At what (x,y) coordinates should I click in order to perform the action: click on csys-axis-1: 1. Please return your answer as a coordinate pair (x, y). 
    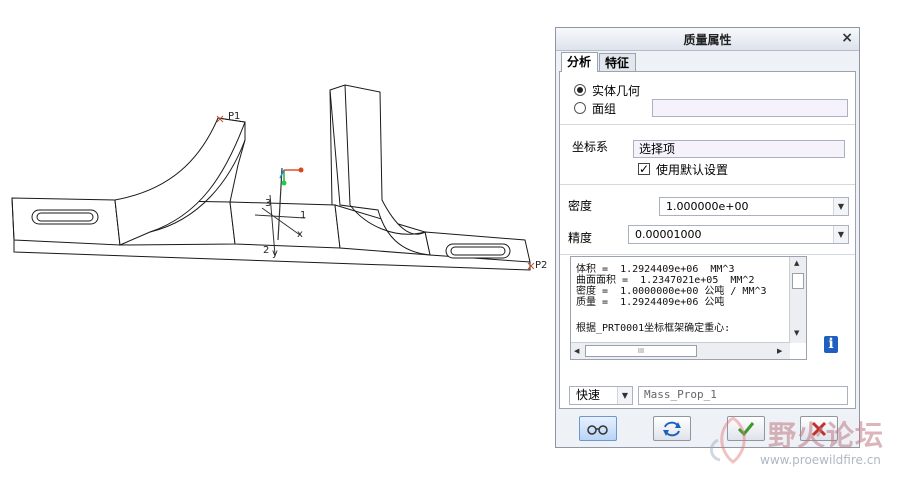
    Looking at the image, I should click on (303, 215).